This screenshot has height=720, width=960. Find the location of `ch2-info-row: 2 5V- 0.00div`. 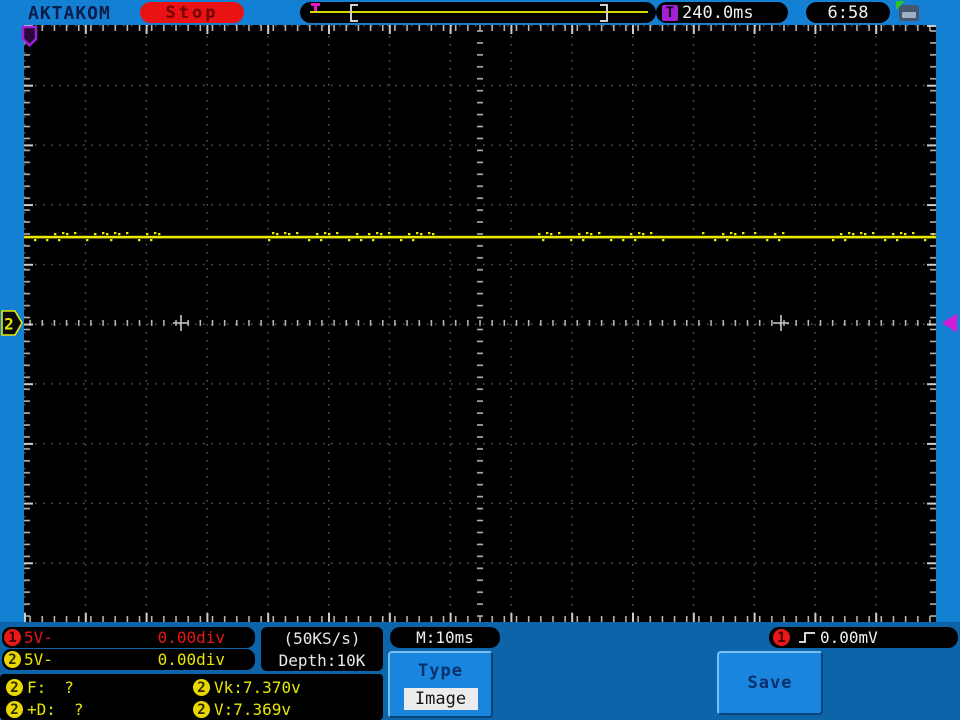

ch2-info-row: 2 5V- 0.00div is located at coordinates (128, 659).